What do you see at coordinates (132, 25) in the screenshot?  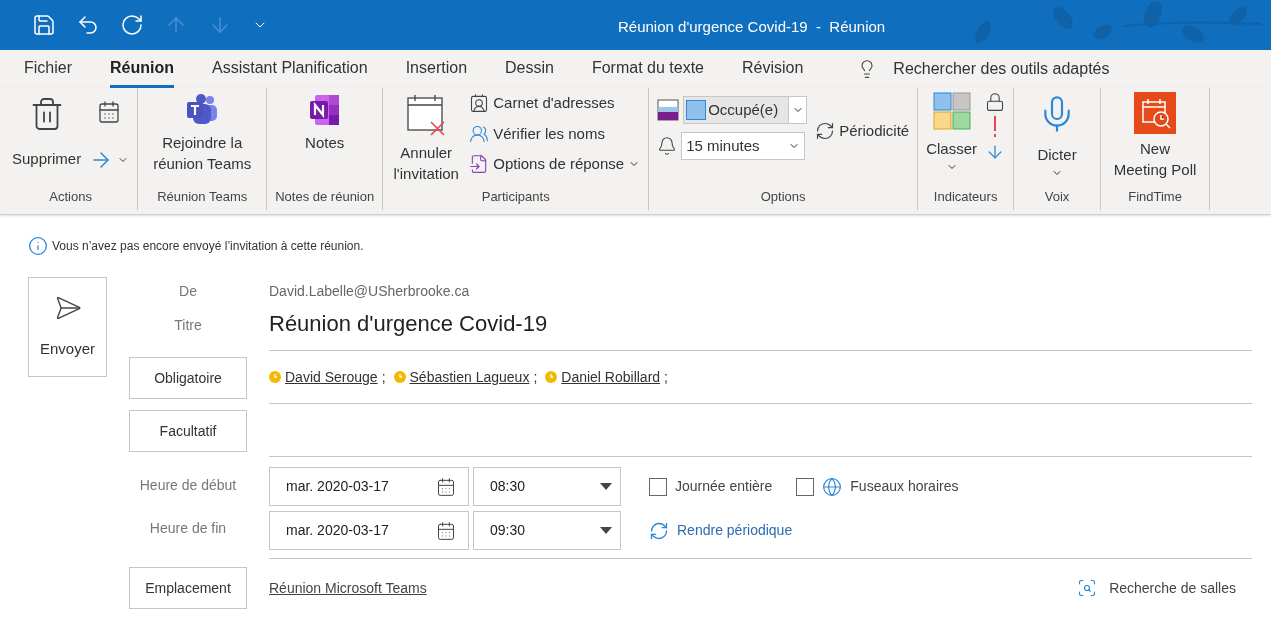 I see `redo-icon` at bounding box center [132, 25].